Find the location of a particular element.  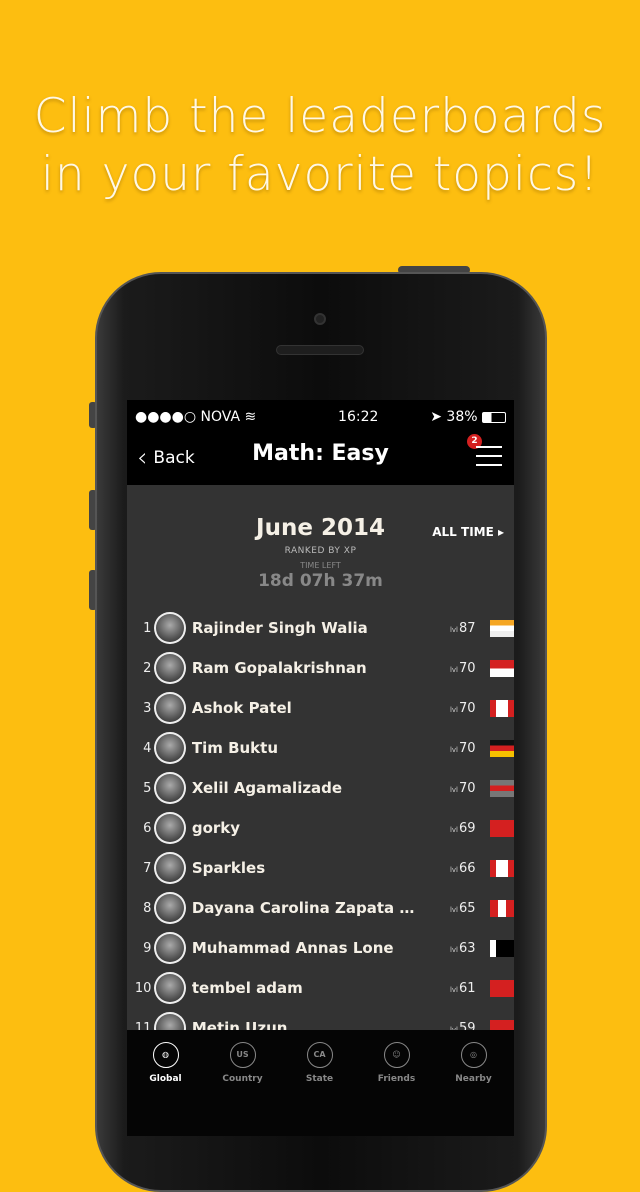

leaderboard-row: 6 gorky lvl69 is located at coordinates (320, 828).